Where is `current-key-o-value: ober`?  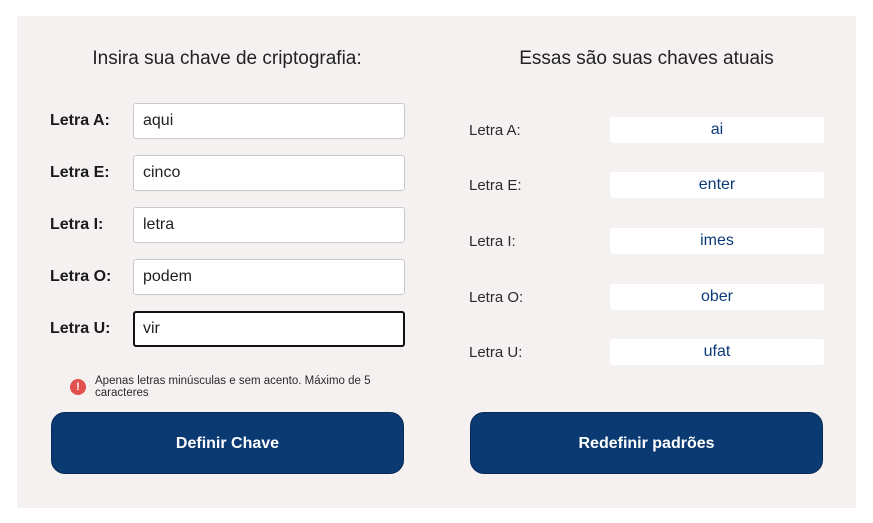
current-key-o-value: ober is located at coordinates (717, 297).